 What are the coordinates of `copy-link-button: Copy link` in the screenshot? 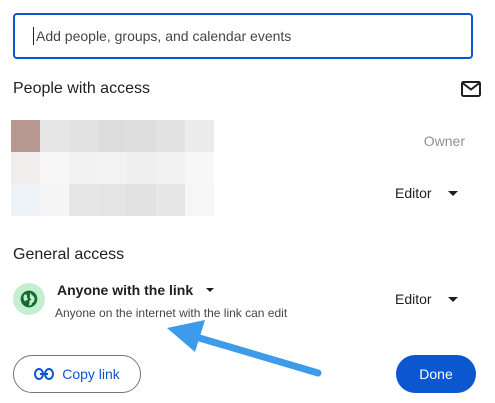 It's located at (77, 374).